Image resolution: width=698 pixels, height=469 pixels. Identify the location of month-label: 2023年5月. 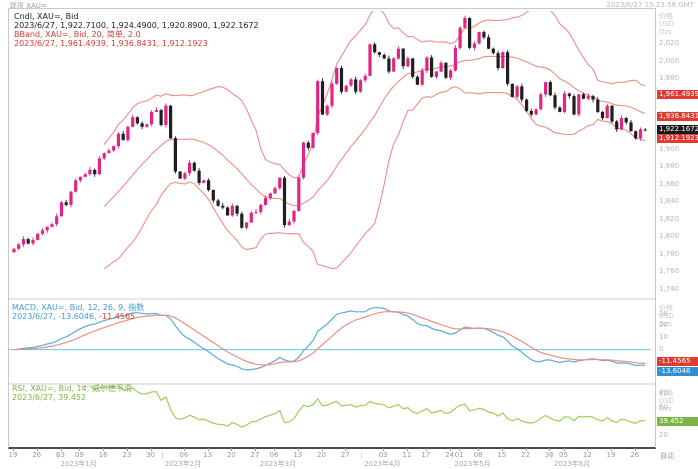
(472, 464).